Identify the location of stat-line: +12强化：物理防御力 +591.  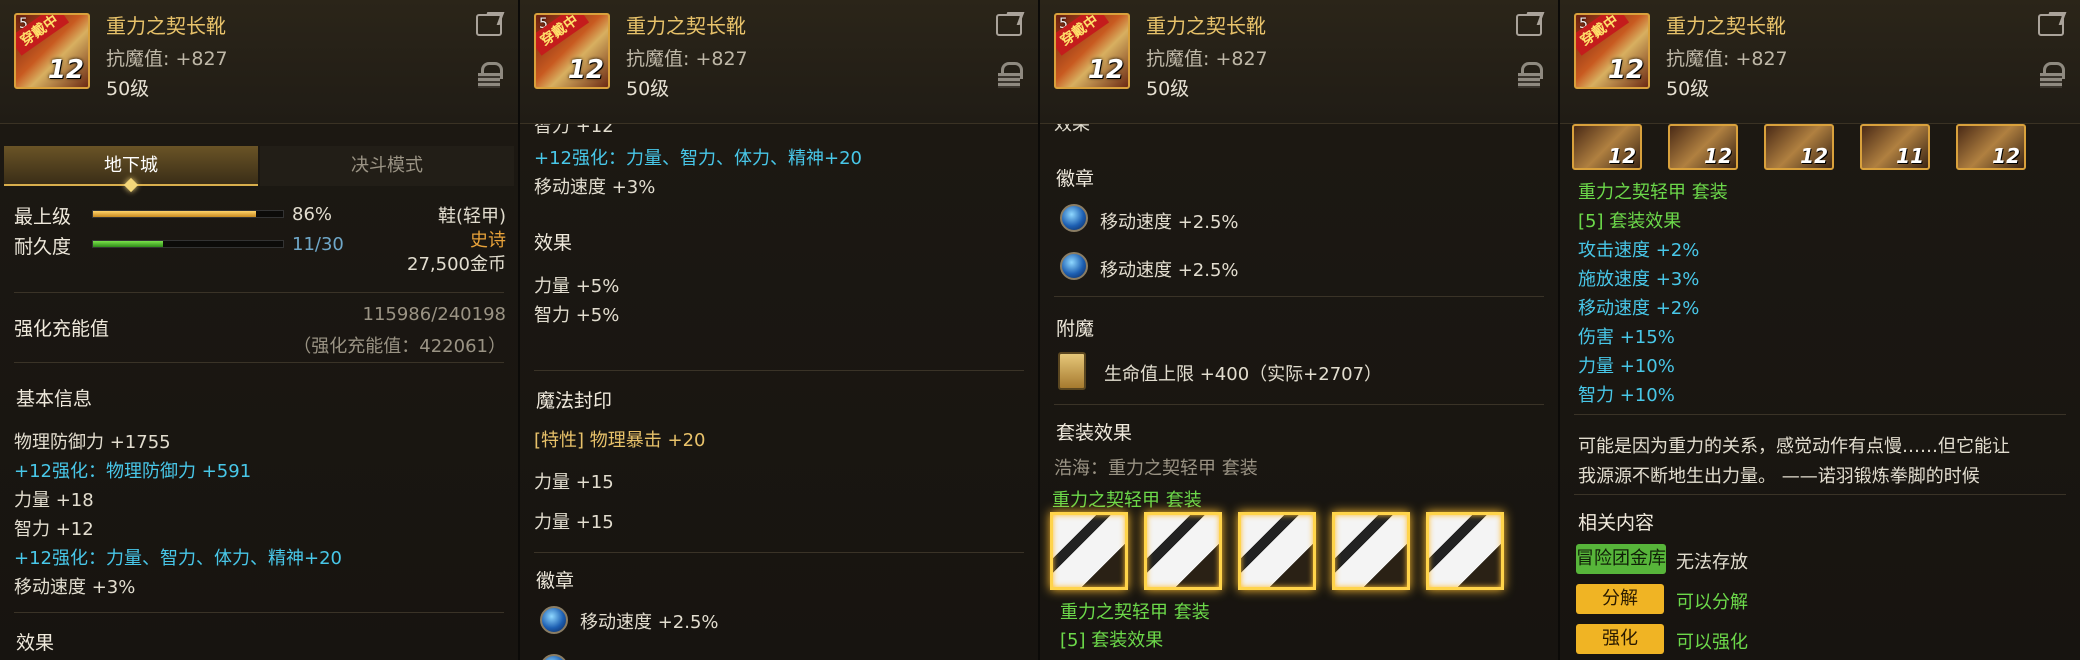
(133, 471).